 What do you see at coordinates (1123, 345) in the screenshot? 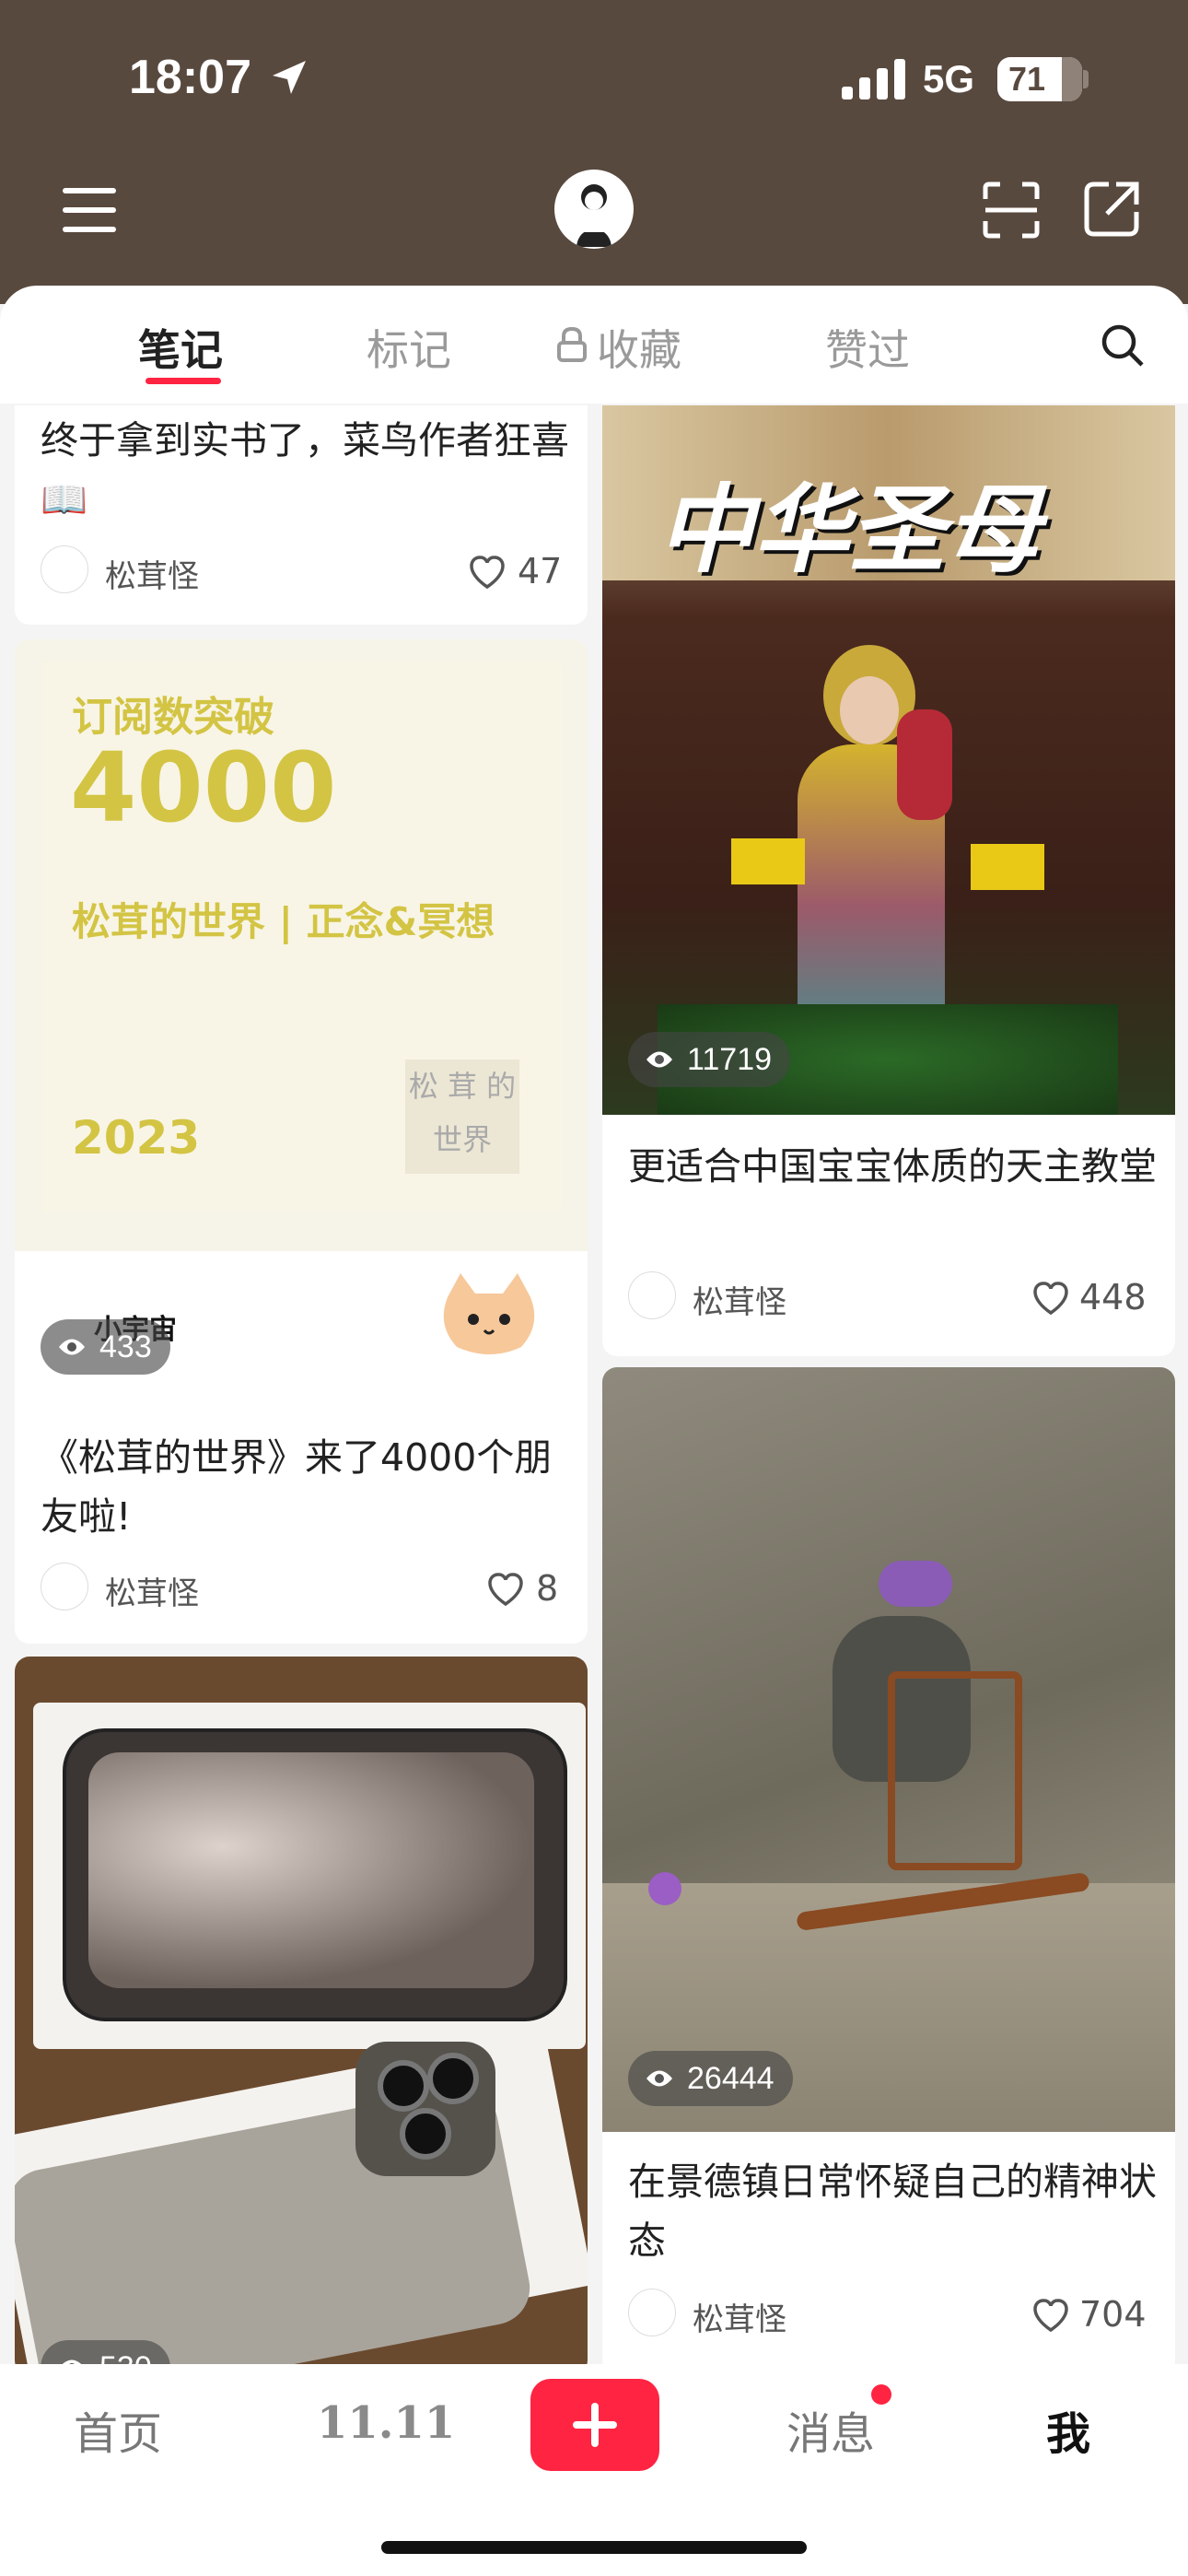
I see `search-icon` at bounding box center [1123, 345].